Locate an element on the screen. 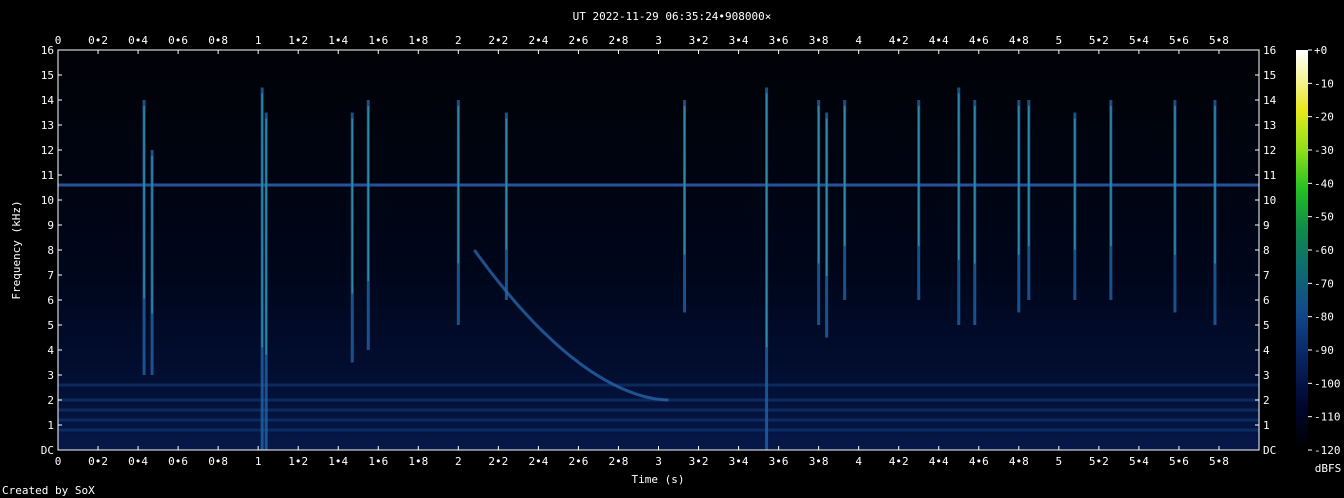 This screenshot has height=498, width=1344. x-tick-label-bottom: 5•4 is located at coordinates (1139, 461).